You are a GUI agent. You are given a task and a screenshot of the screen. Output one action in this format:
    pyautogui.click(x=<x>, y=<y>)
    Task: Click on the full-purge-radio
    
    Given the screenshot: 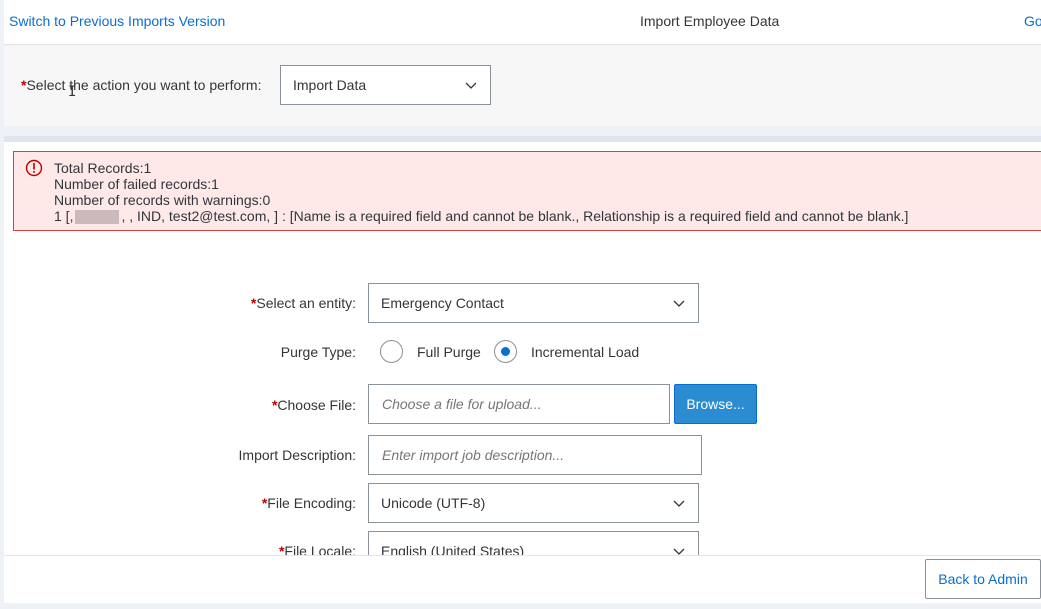 What is the action you would take?
    pyautogui.click(x=391, y=351)
    